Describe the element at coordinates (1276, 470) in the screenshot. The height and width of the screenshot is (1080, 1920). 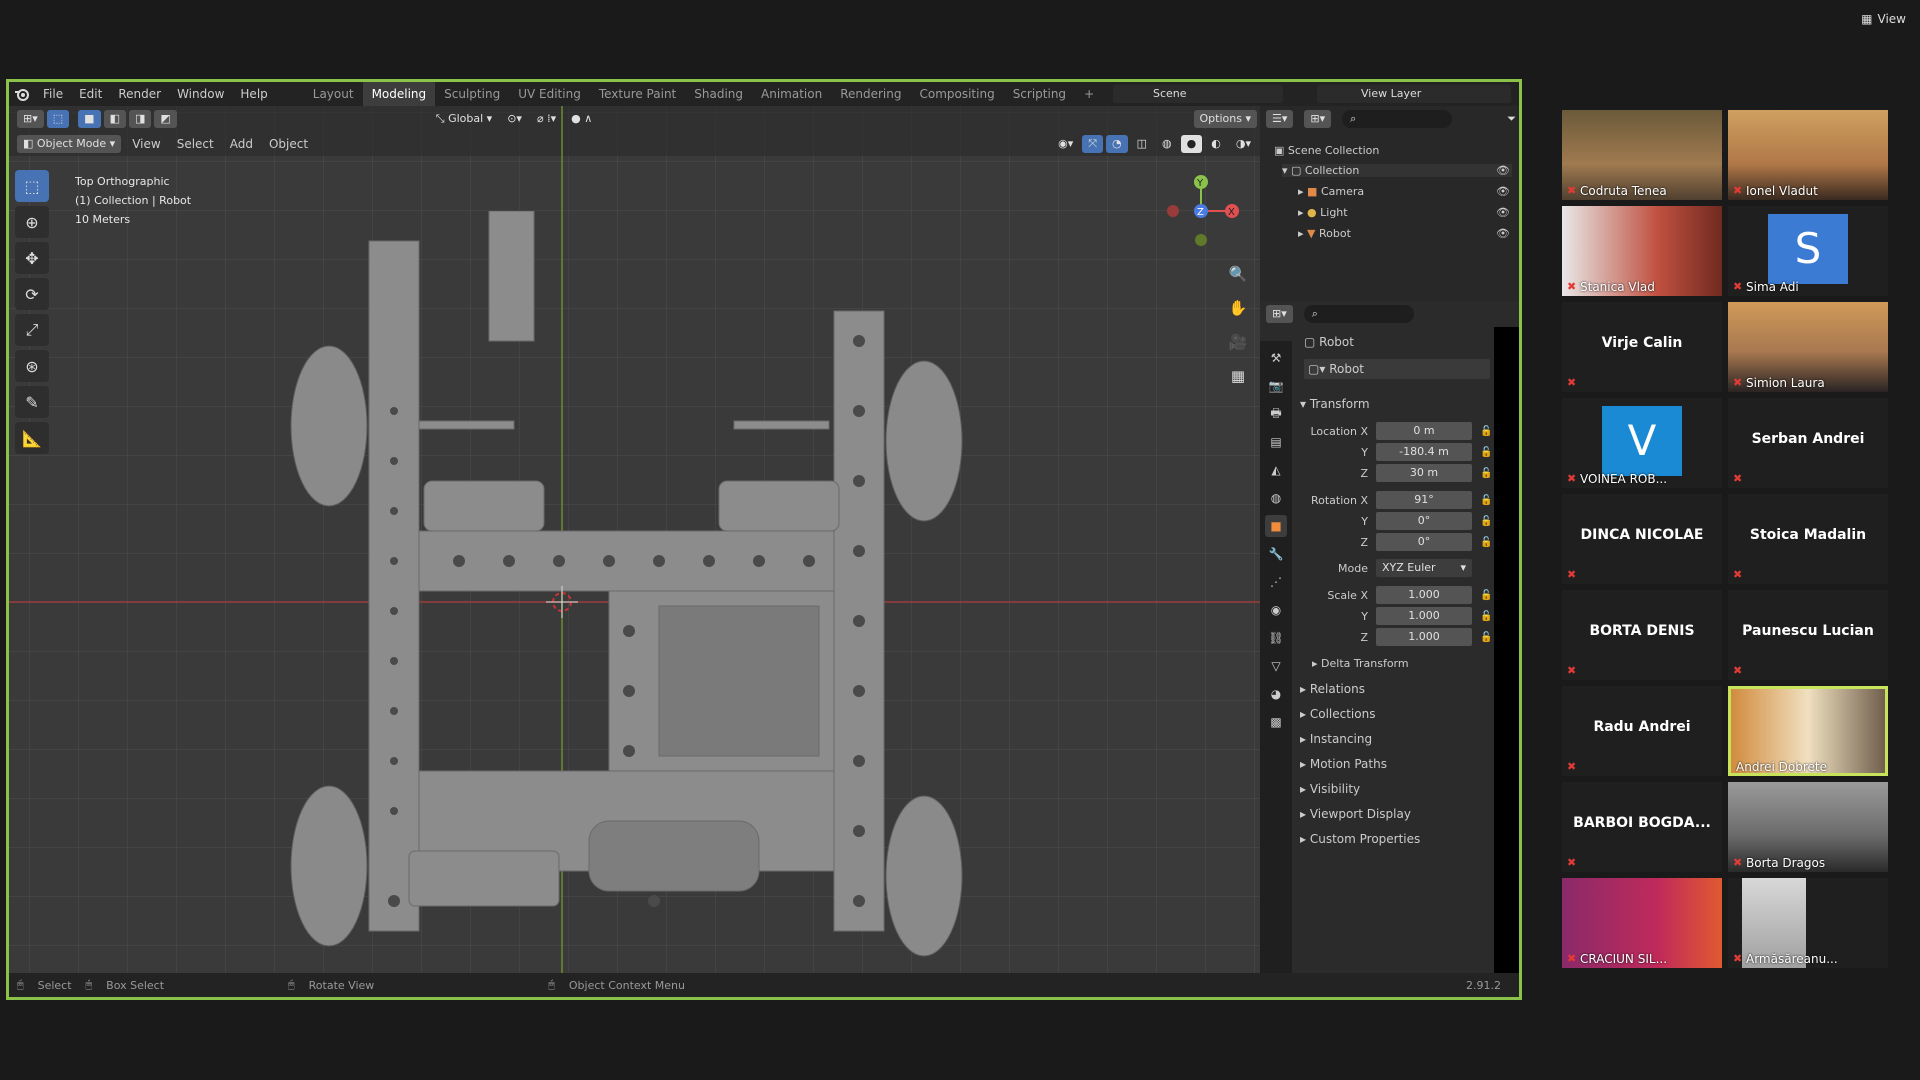
I see `scene-tab-icon: ◭` at that location.